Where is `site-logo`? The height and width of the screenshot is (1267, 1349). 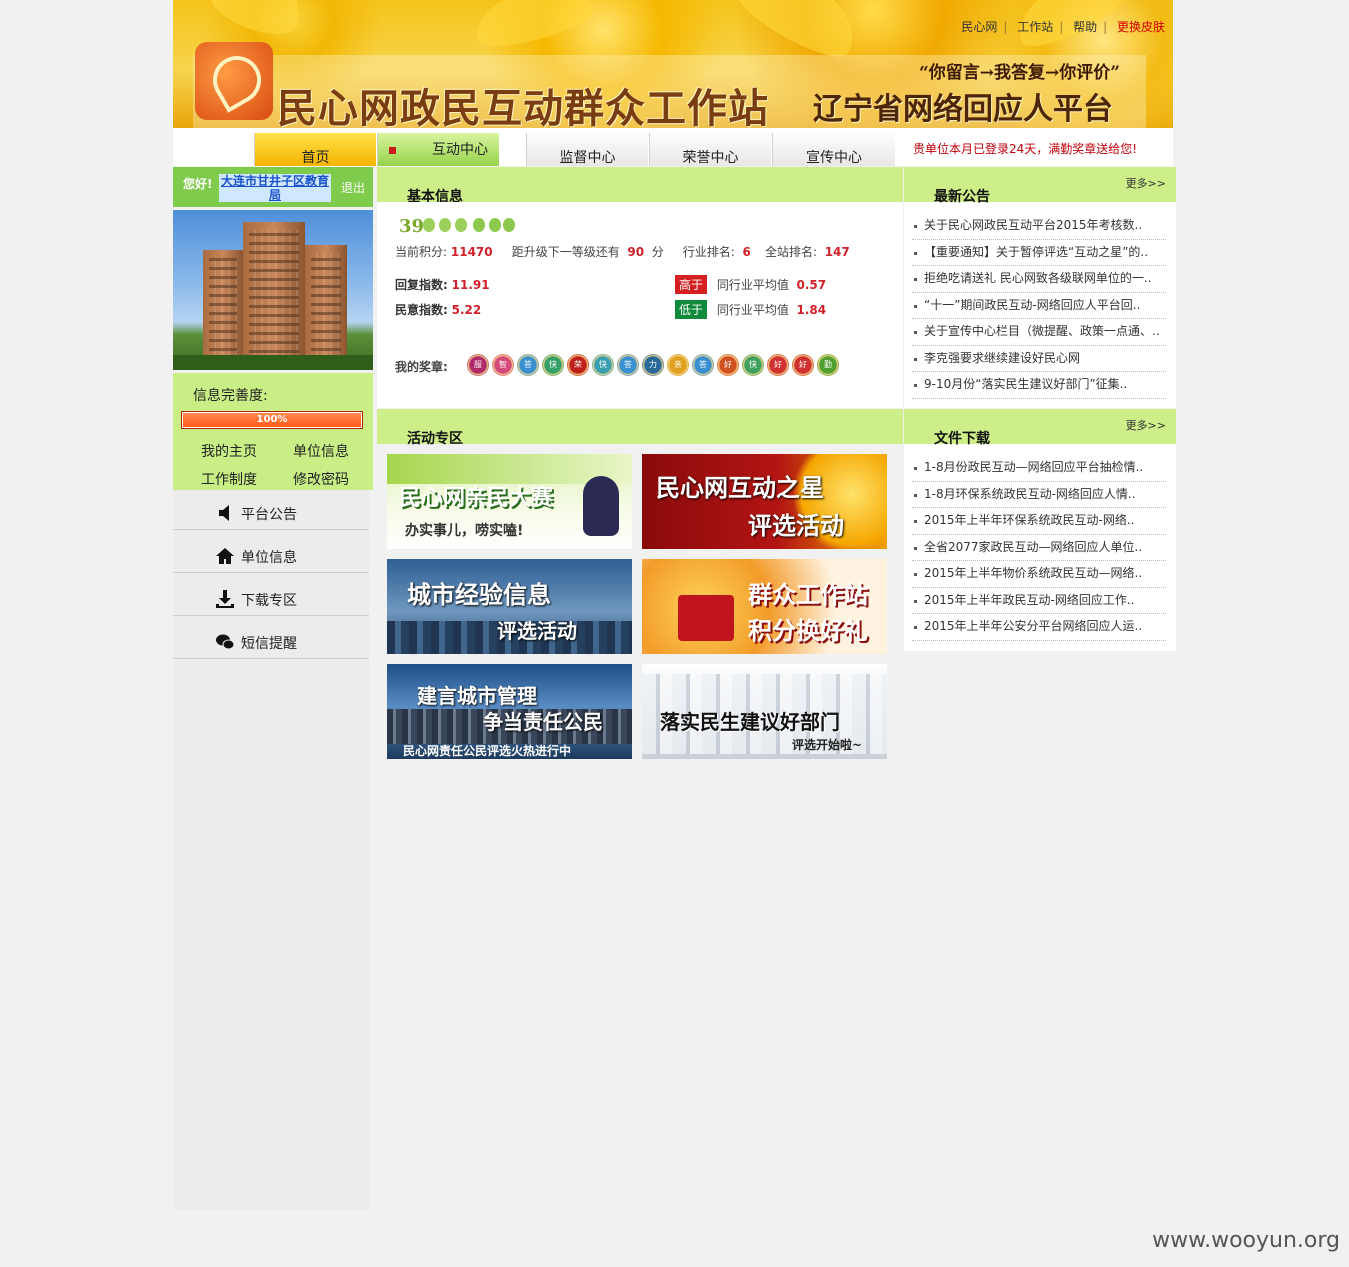
site-logo is located at coordinates (234, 81).